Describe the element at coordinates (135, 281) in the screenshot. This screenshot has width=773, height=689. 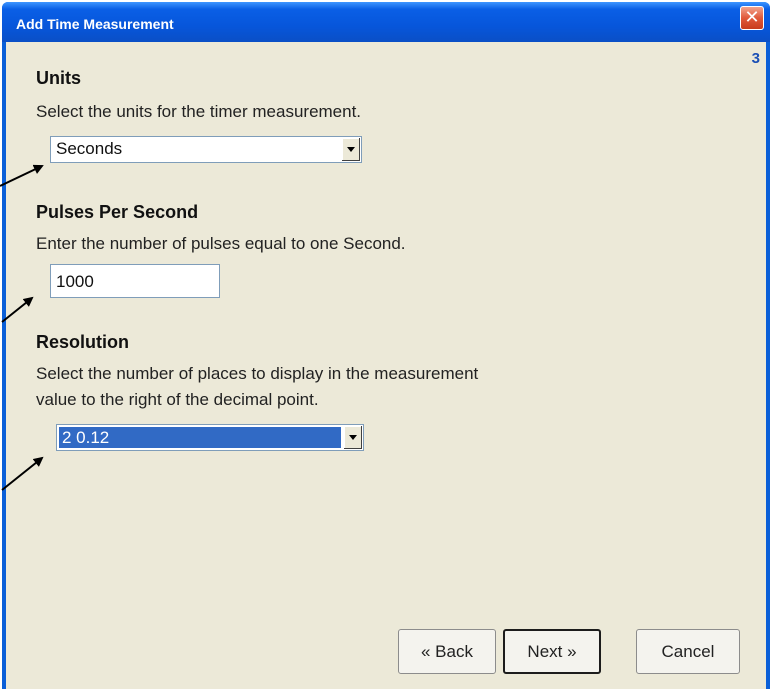
I see `pulses-input: 1000` at that location.